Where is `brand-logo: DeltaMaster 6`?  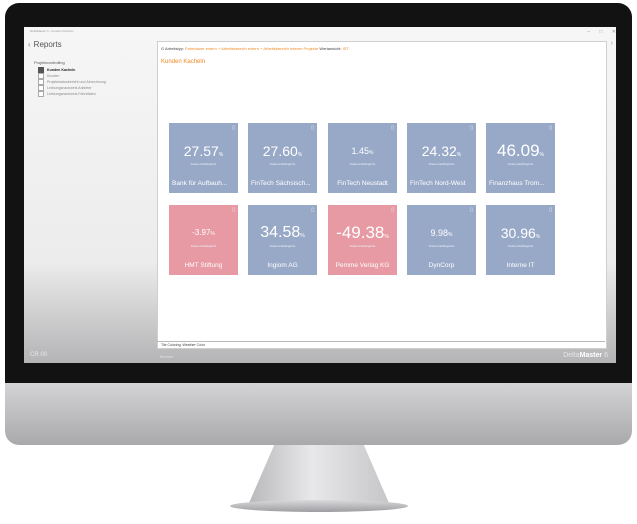 brand-logo: DeltaMaster 6 is located at coordinates (585, 355).